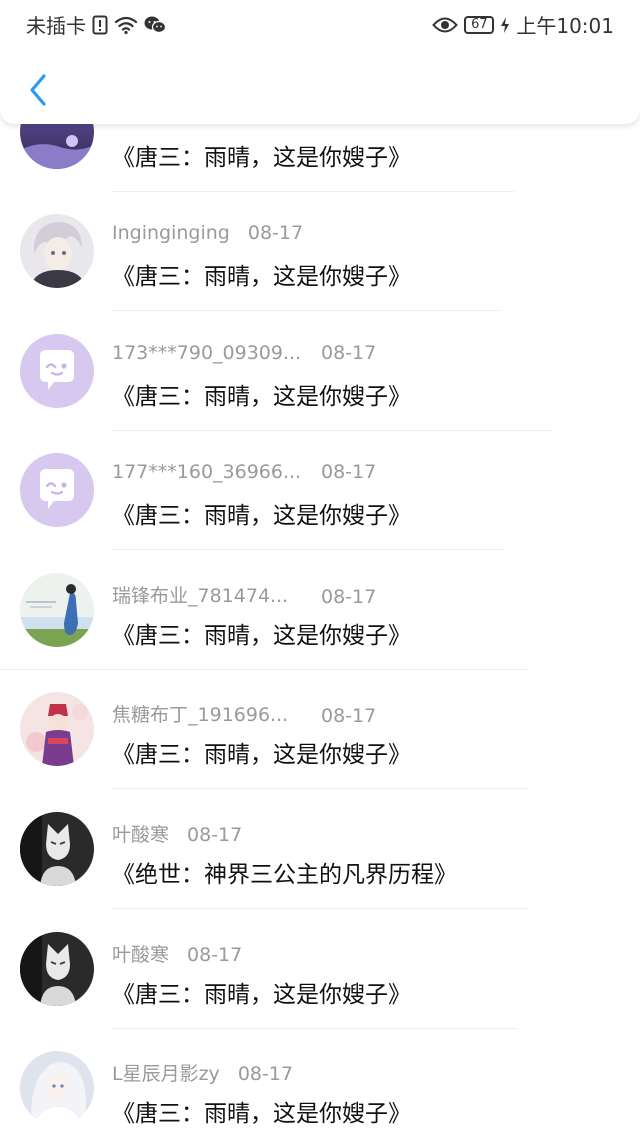 Image resolution: width=640 pixels, height=1148 pixels. Describe the element at coordinates (320, 62) in the screenshot. I see `top-bar: 未插卡 67 上午10:01` at that location.